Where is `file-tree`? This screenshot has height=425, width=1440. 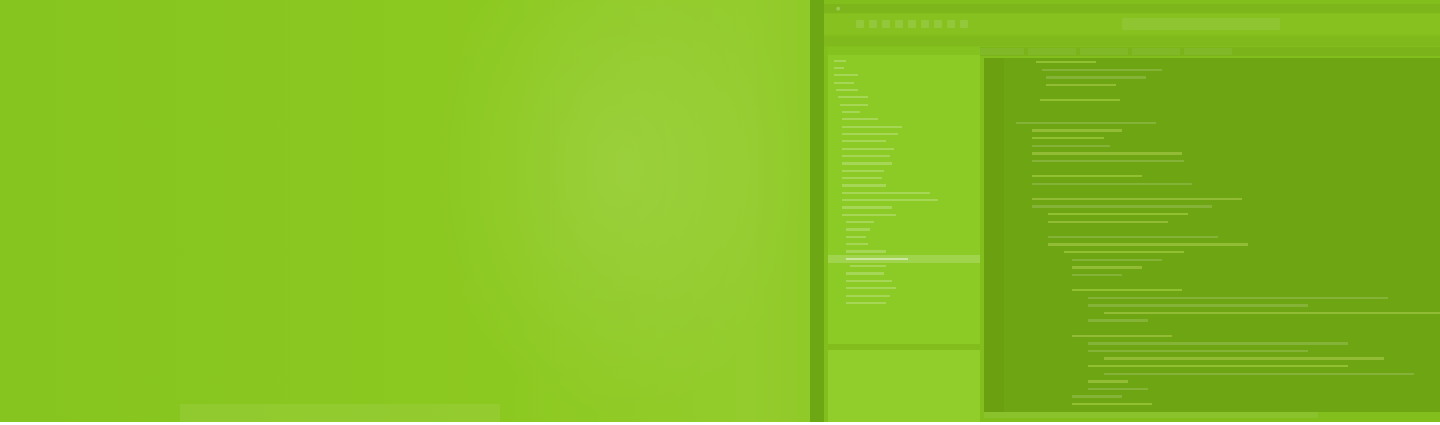
file-tree is located at coordinates (904, 182).